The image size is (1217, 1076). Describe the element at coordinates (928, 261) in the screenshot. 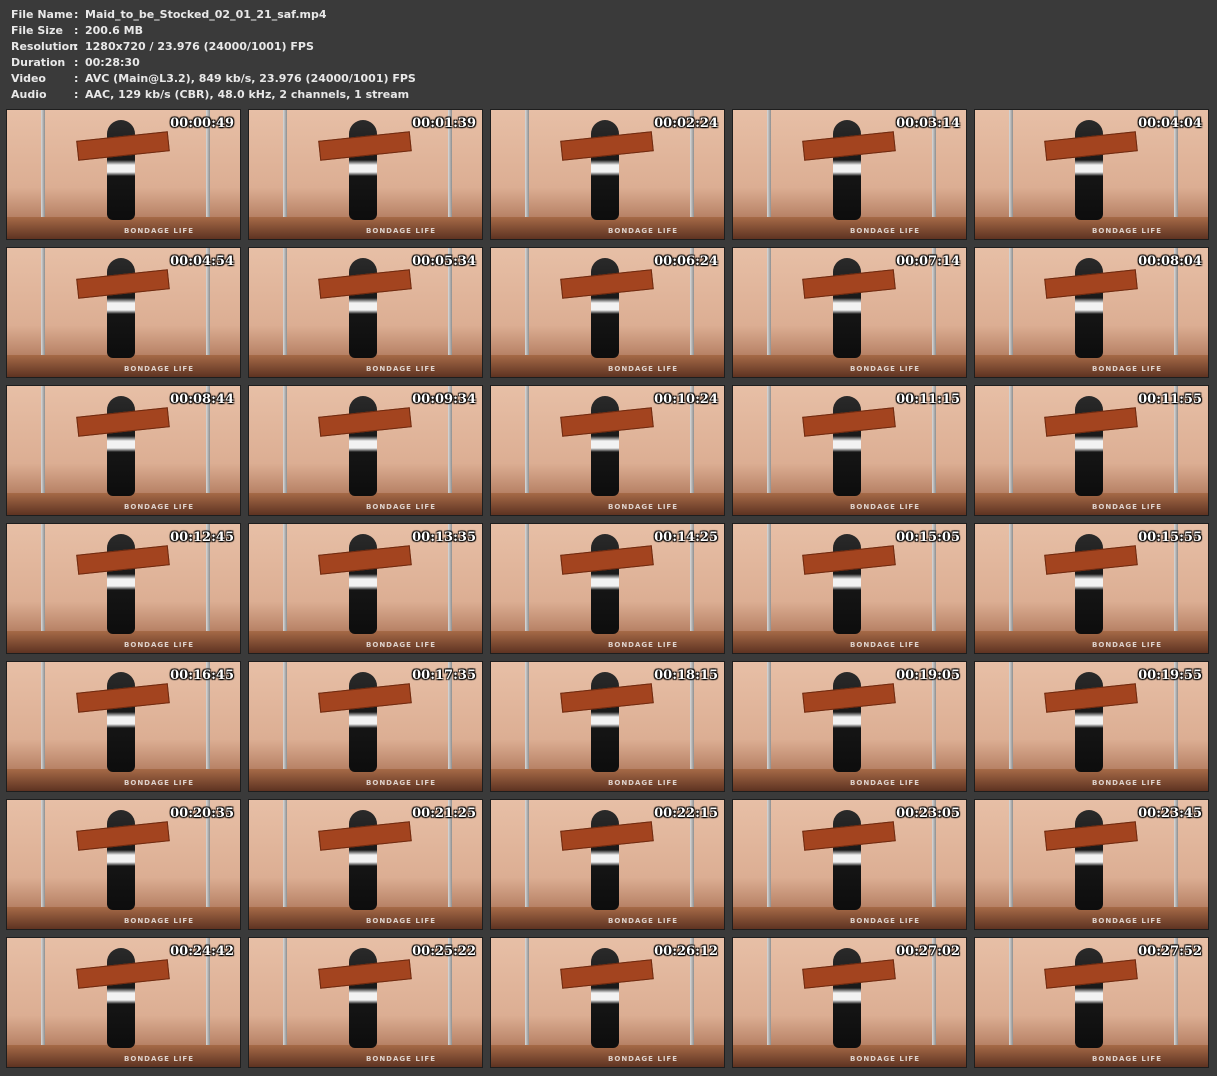

I see `thumbnail-timestamp: 00:07:14` at that location.